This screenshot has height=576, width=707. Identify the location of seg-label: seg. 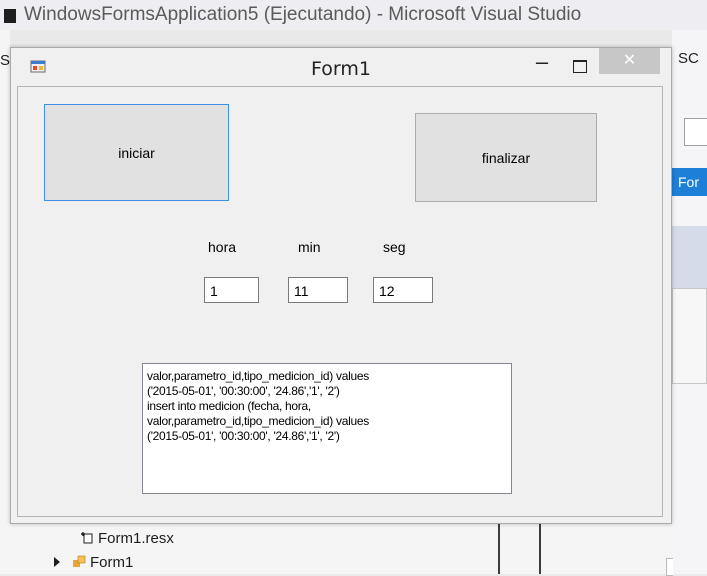
(394, 247).